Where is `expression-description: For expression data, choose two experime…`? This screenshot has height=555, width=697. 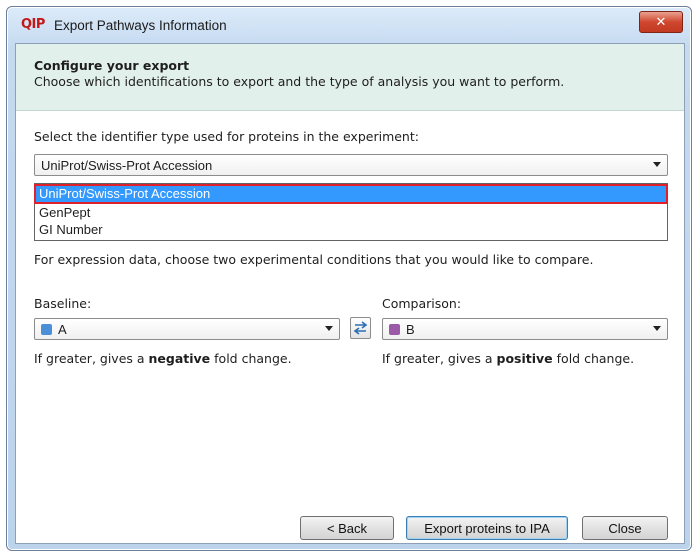
expression-description: For expression data, choose two experime… is located at coordinates (314, 259).